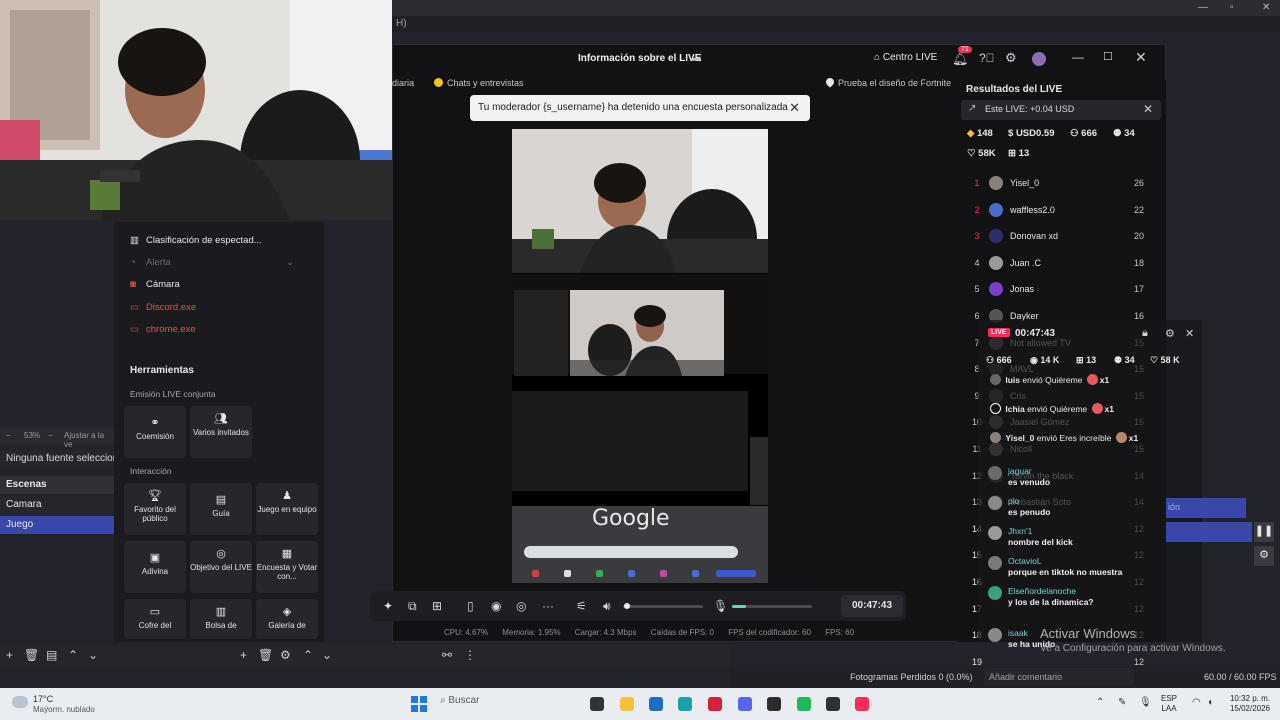 The height and width of the screenshot is (720, 1280). Describe the element at coordinates (597, 704) in the screenshot. I see `task-view-icon` at that location.